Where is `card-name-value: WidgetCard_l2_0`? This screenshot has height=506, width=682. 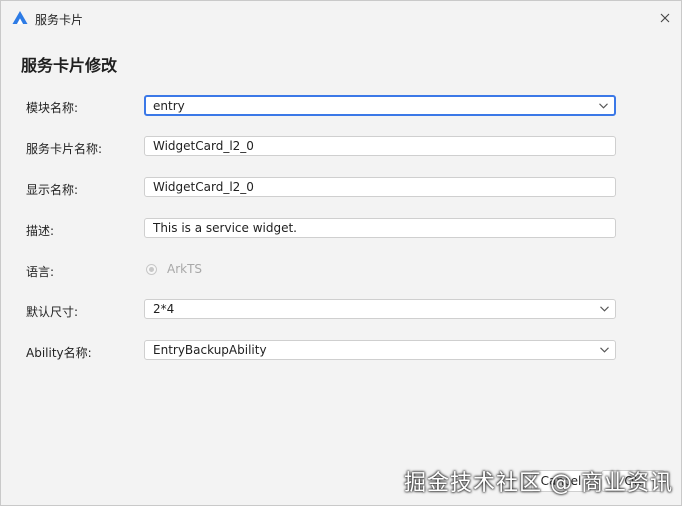
card-name-value: WidgetCard_l2_0 is located at coordinates (203, 146).